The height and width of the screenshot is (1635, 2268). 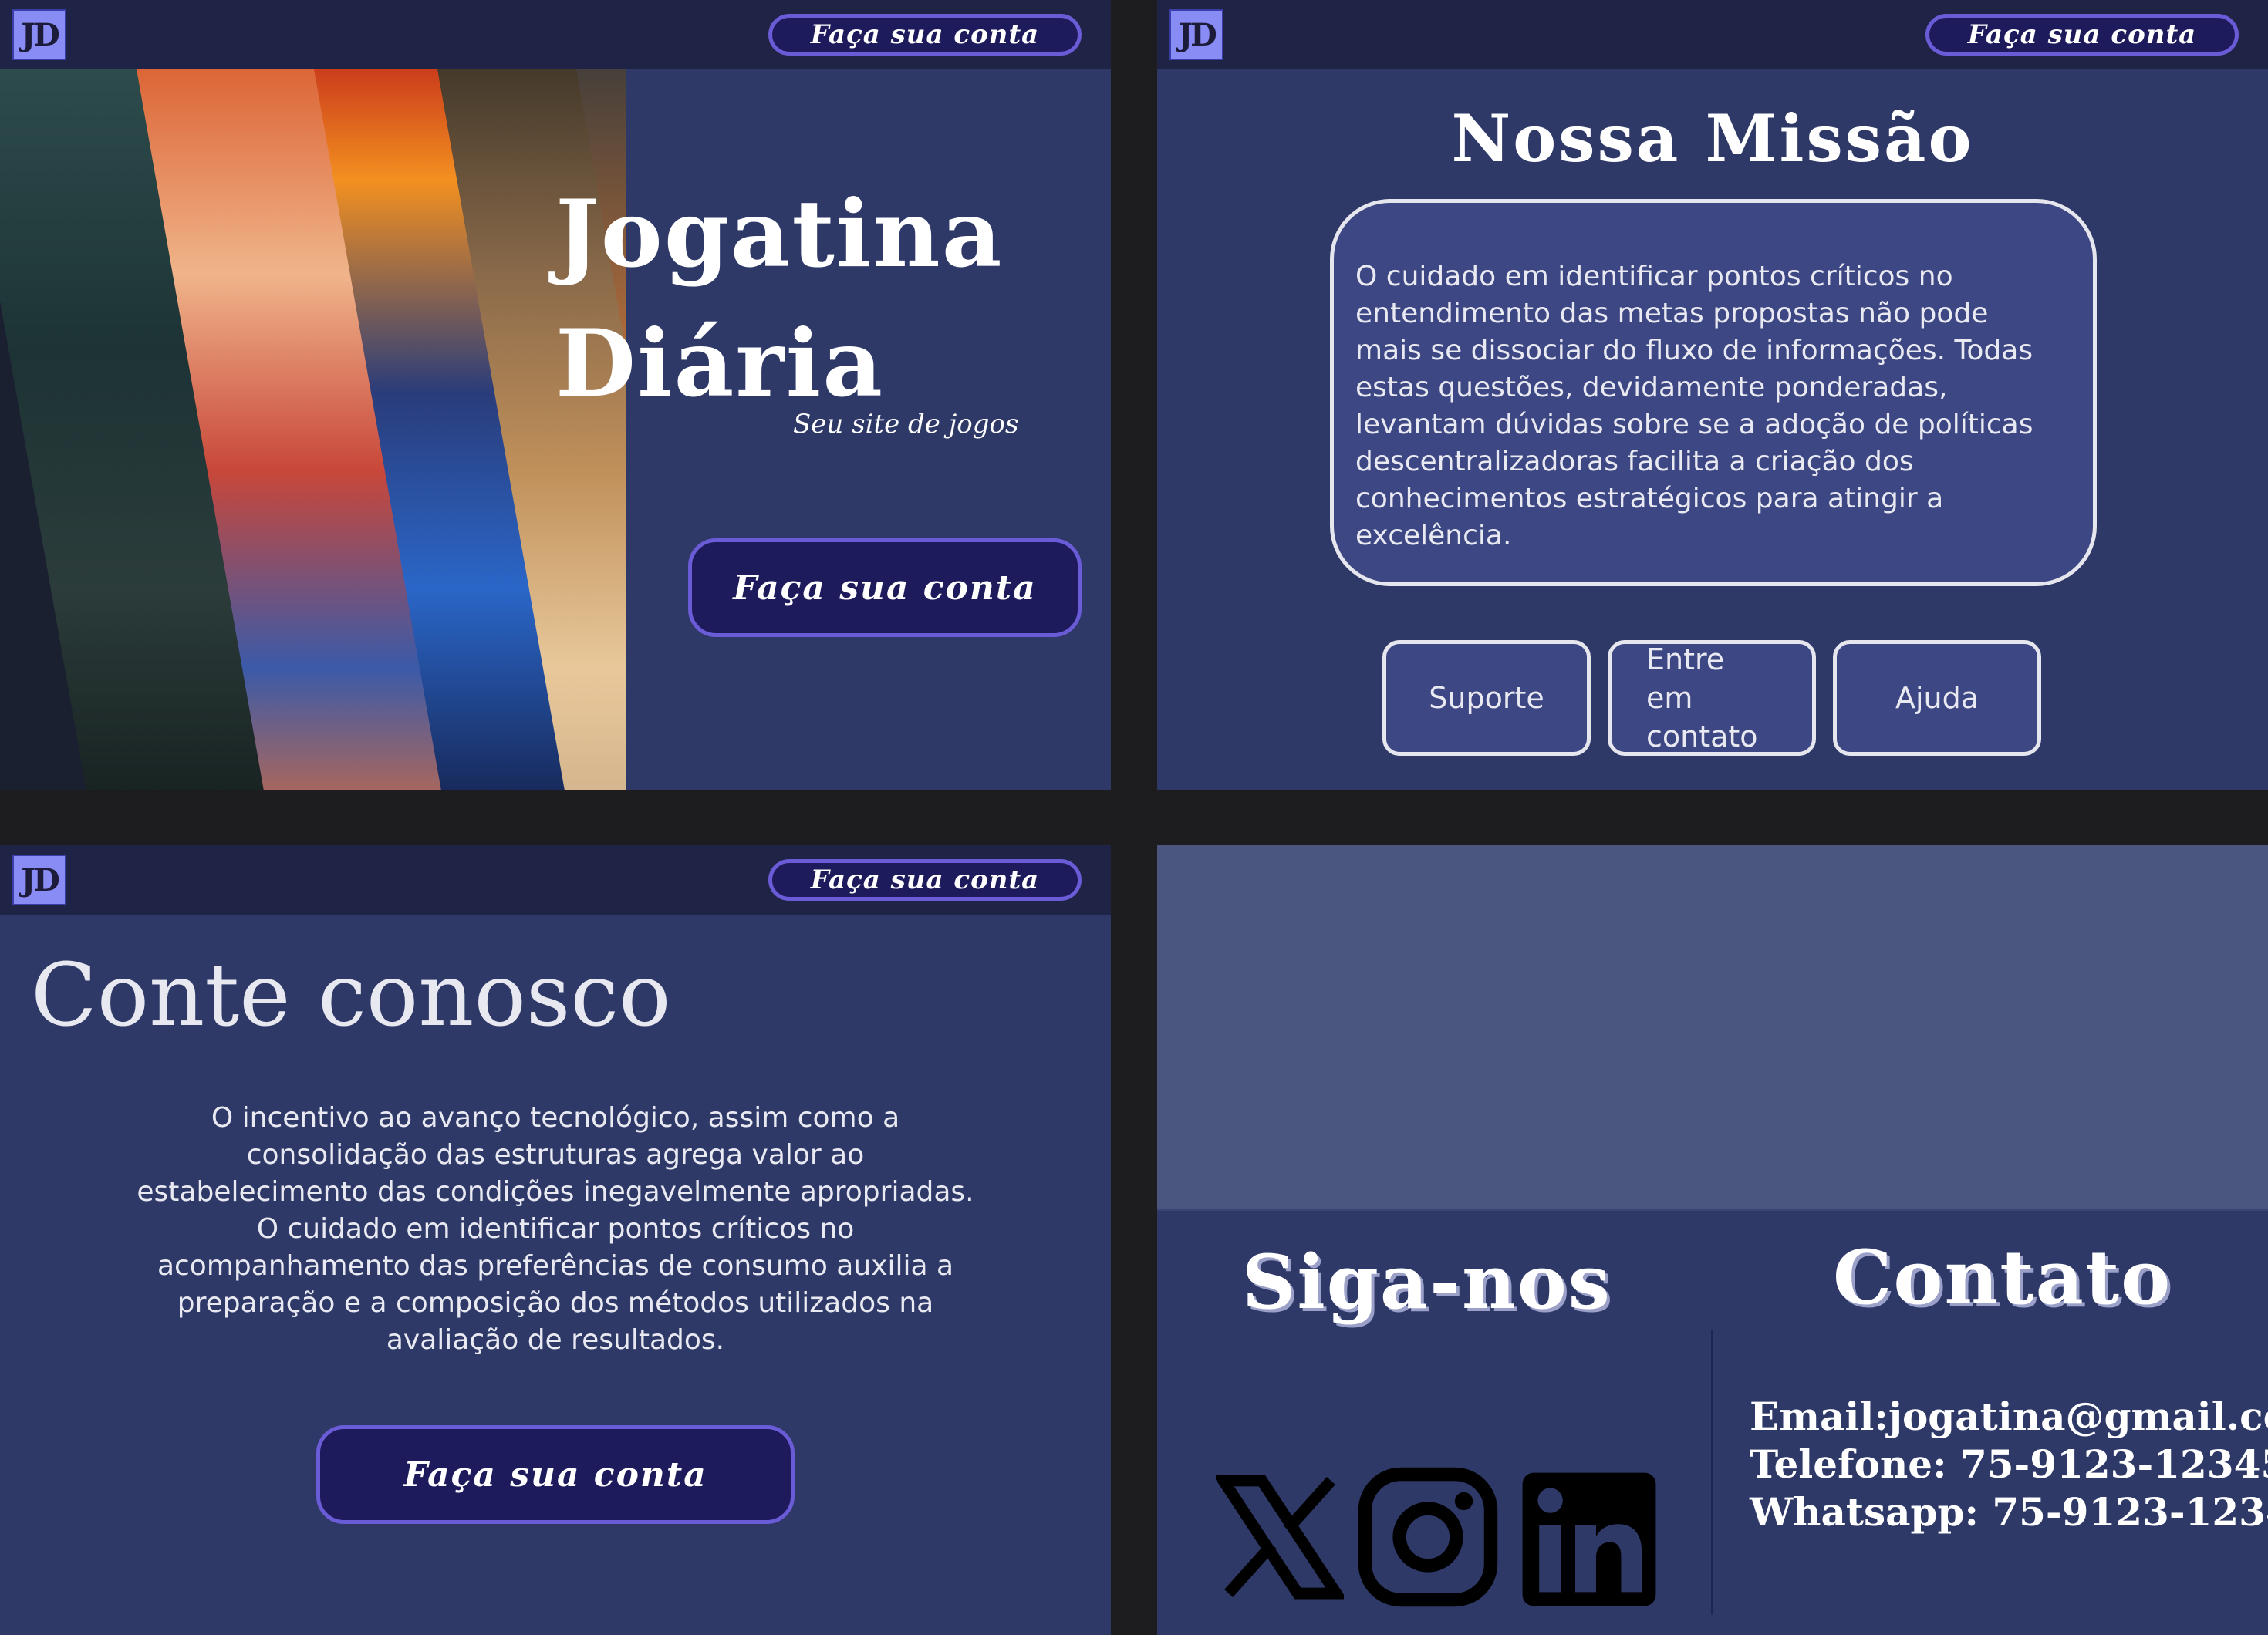 What do you see at coordinates (1712, 1472) in the screenshot?
I see `footer-divider` at bounding box center [1712, 1472].